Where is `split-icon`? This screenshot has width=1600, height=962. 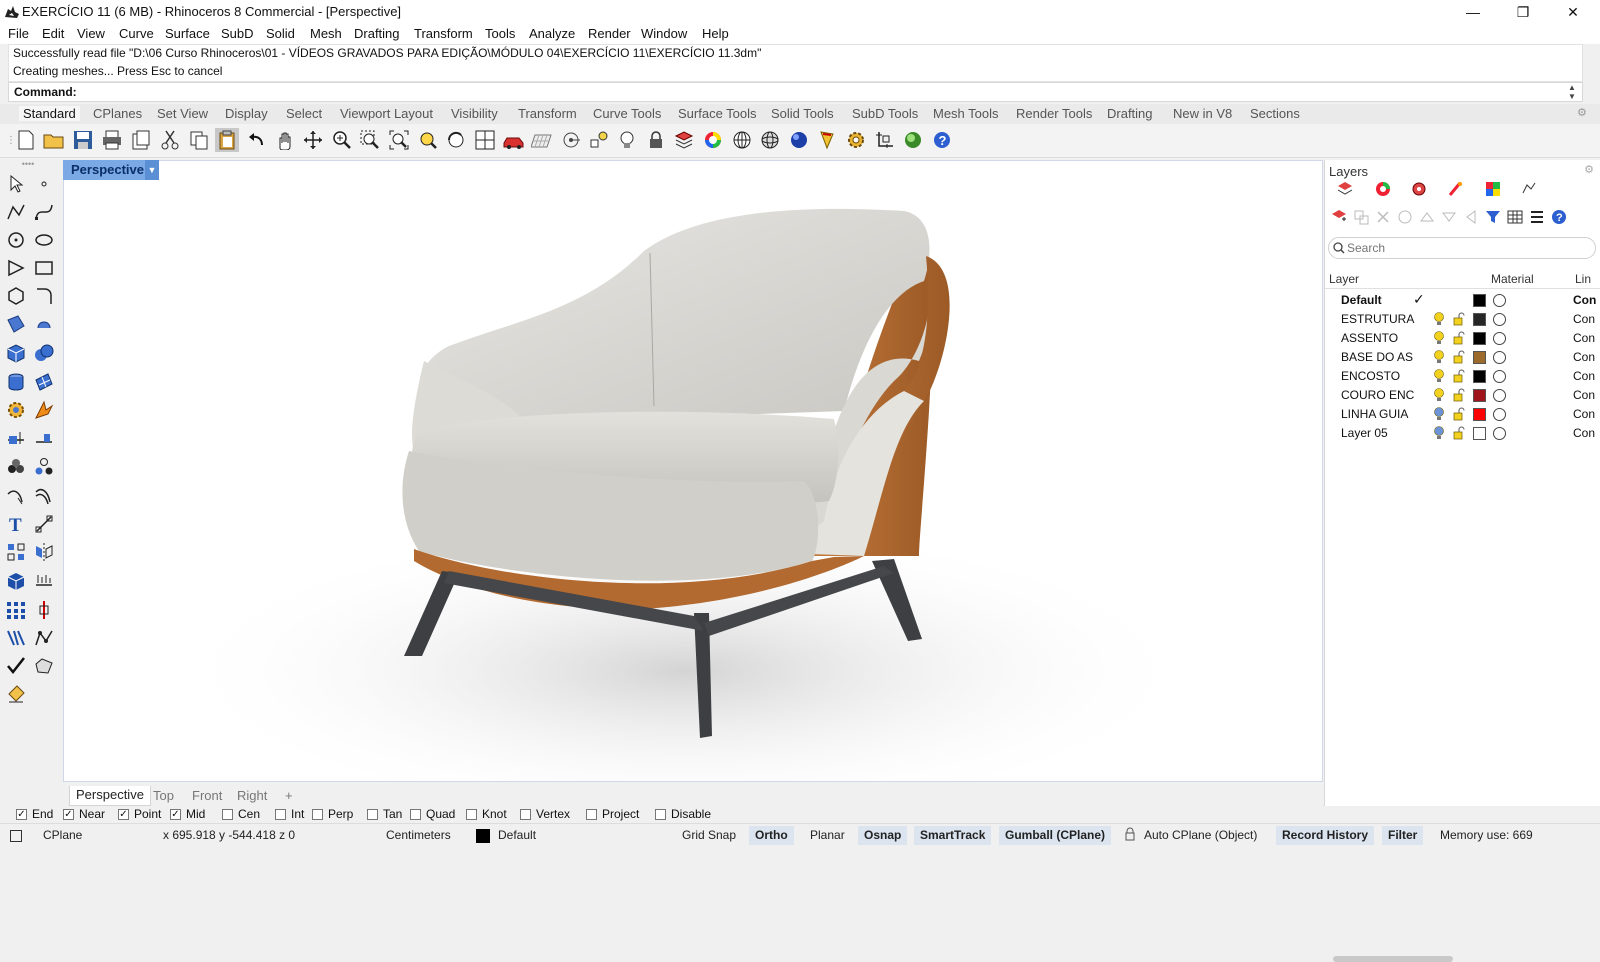
split-icon is located at coordinates (44, 438).